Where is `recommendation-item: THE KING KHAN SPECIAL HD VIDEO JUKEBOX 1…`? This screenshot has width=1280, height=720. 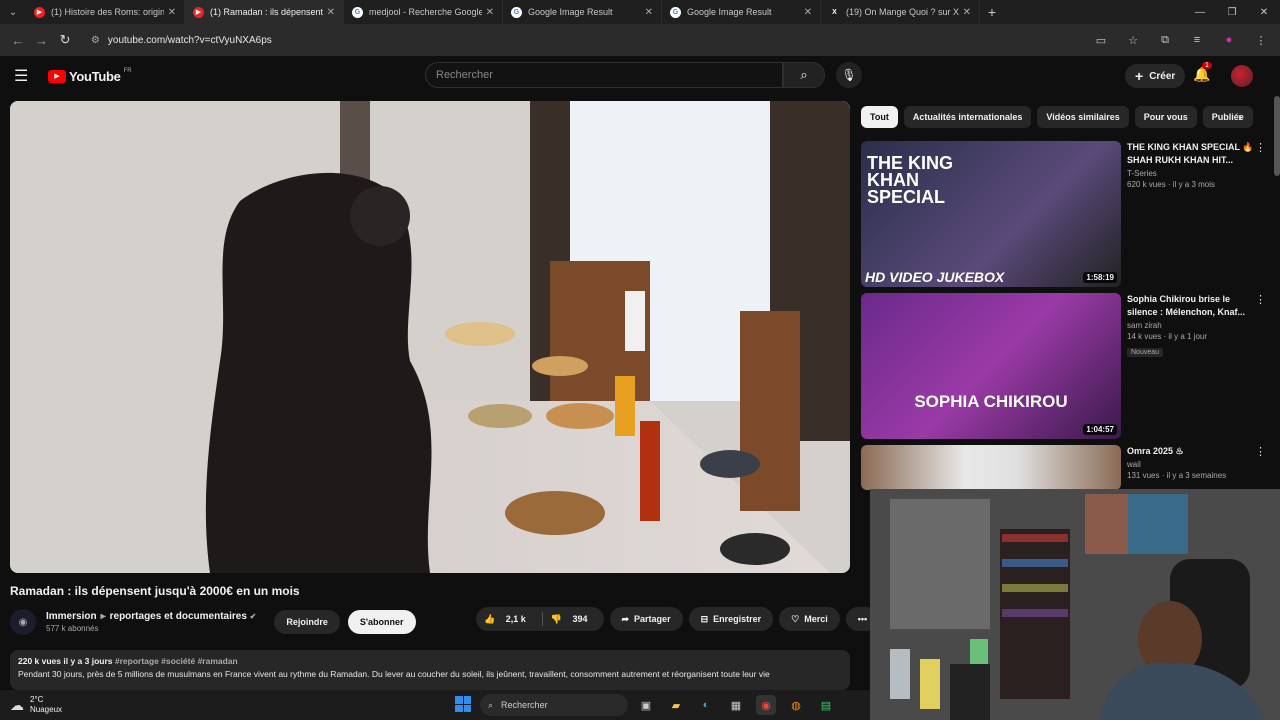 recommendation-item: THE KING KHAN SPECIAL HD VIDEO JUKEBOX 1… is located at coordinates (1070, 216).